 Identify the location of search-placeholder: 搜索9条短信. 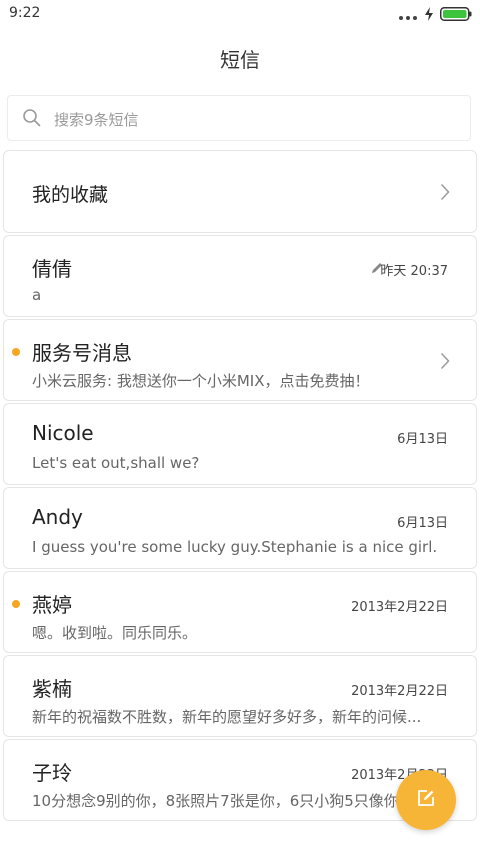
(96, 120).